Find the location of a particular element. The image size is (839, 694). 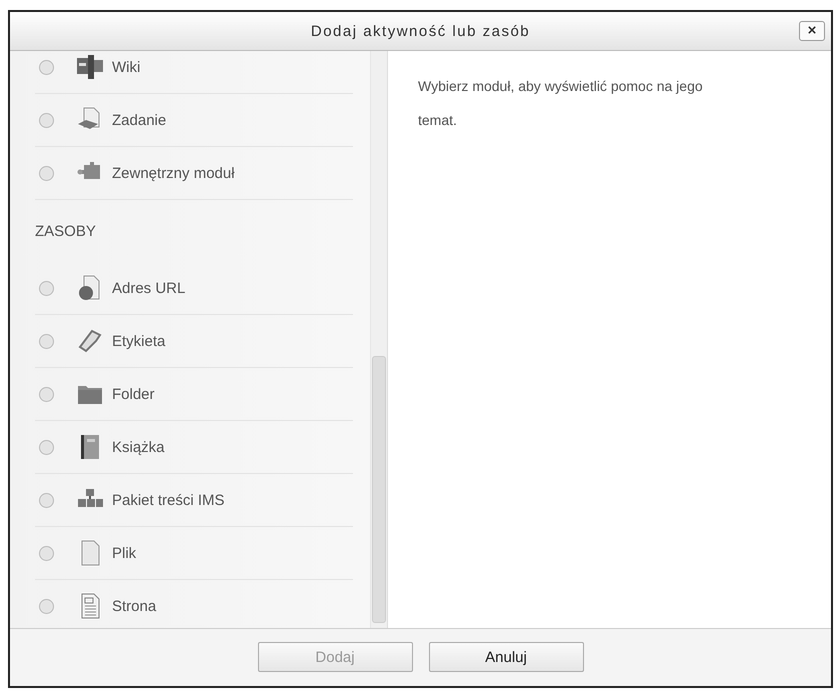

scrollbar-thumb is located at coordinates (379, 489).